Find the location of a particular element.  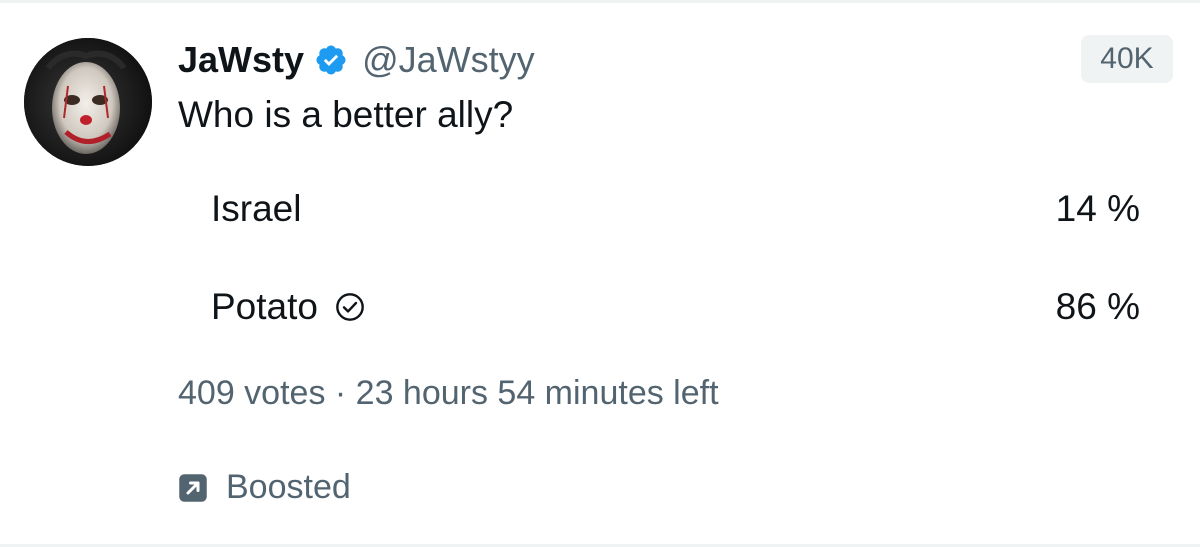

poll-option-percent: 14 % is located at coordinates (1097, 208).